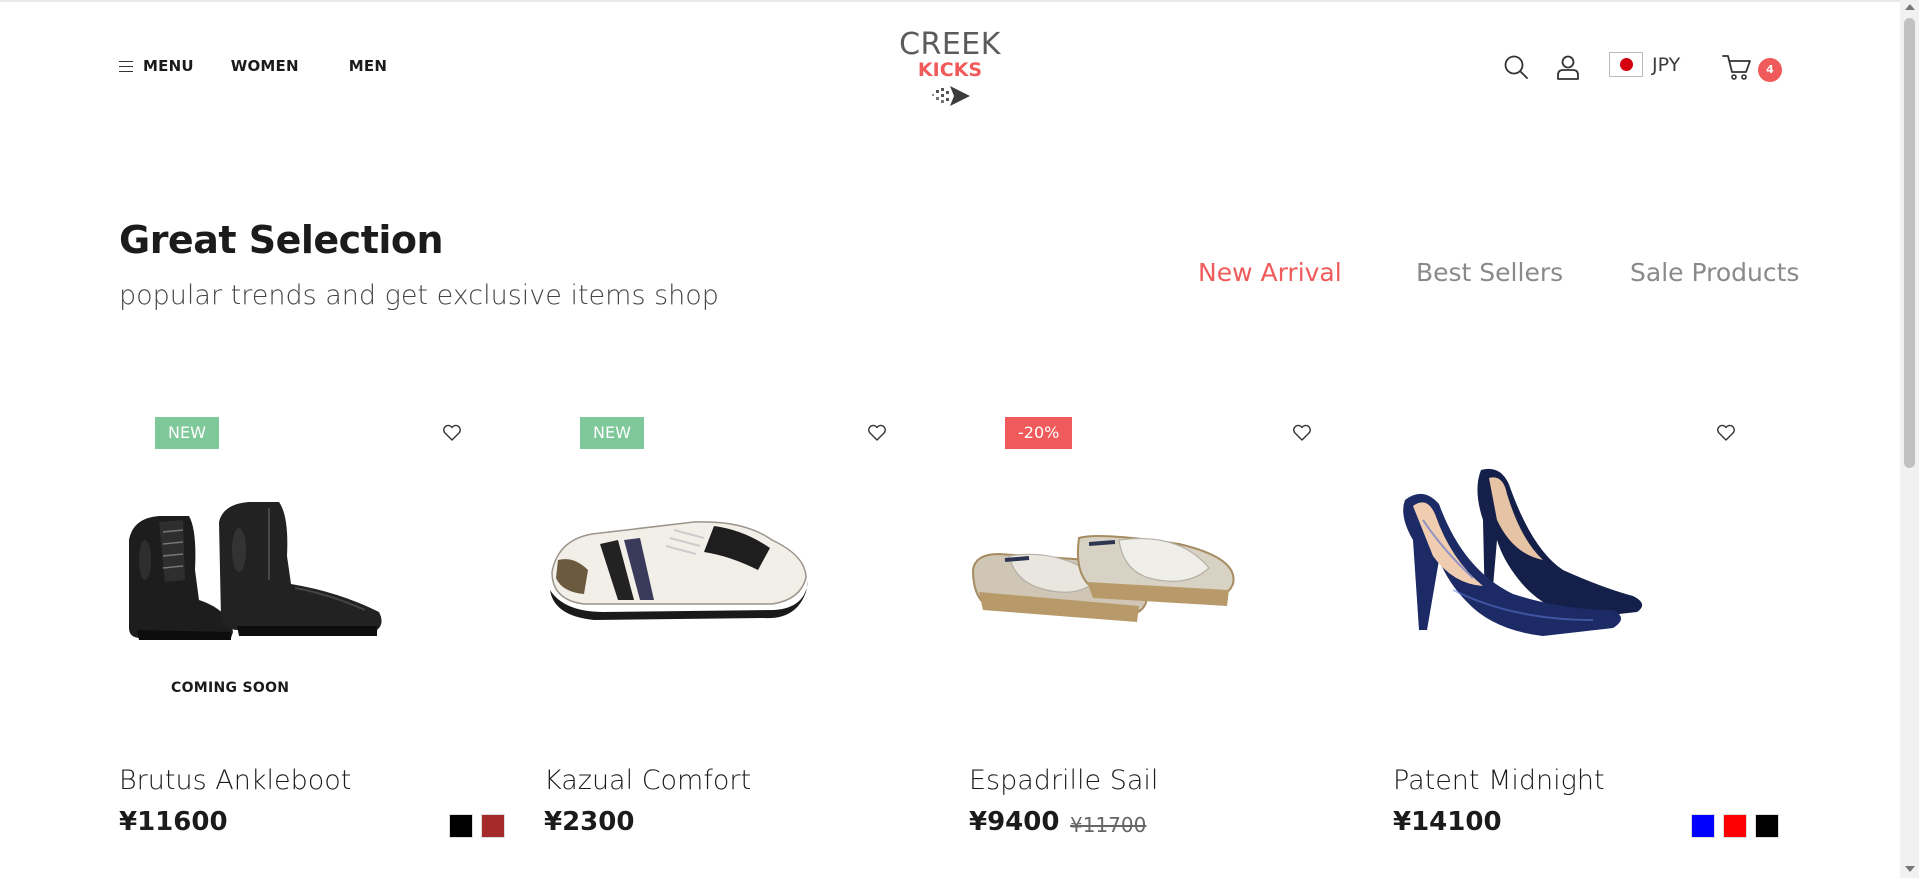  Describe the element at coordinates (589, 822) in the screenshot. I see `product-price: ¥2300` at that location.